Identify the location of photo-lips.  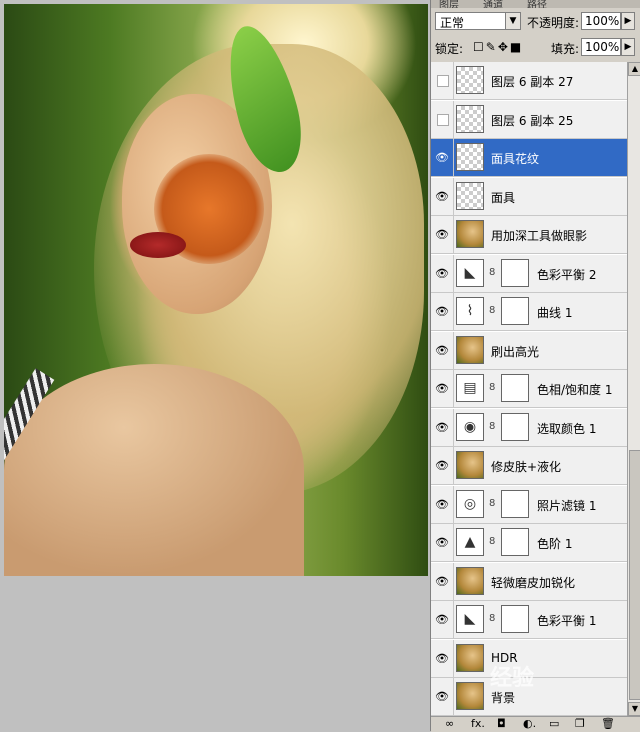
(158, 245).